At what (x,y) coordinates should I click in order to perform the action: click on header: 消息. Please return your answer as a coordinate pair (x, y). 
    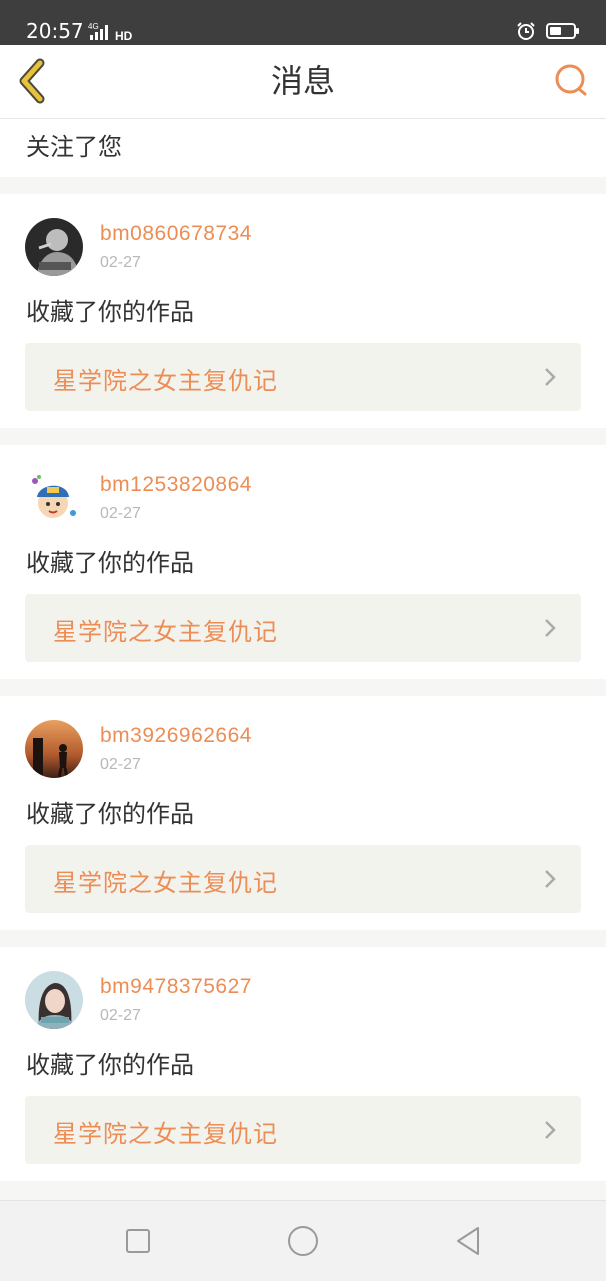
    Looking at the image, I should click on (303, 82).